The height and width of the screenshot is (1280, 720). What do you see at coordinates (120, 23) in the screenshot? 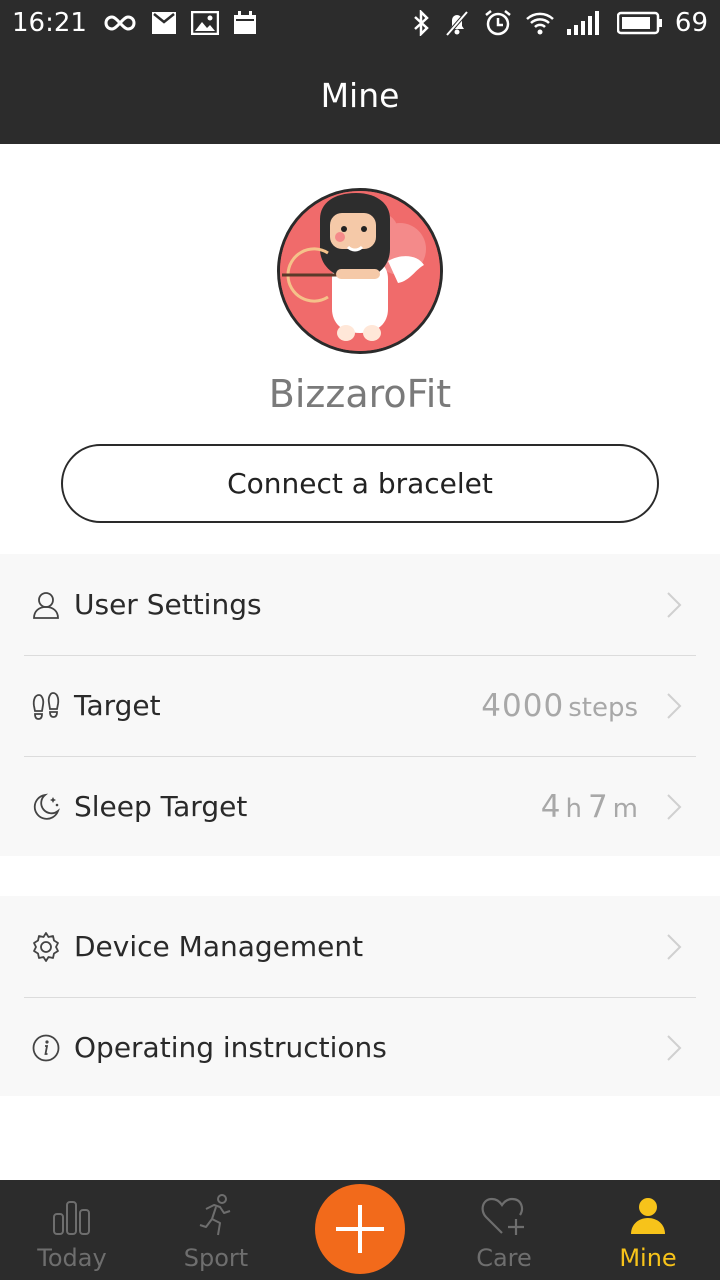
I see `infinity-icon` at bounding box center [120, 23].